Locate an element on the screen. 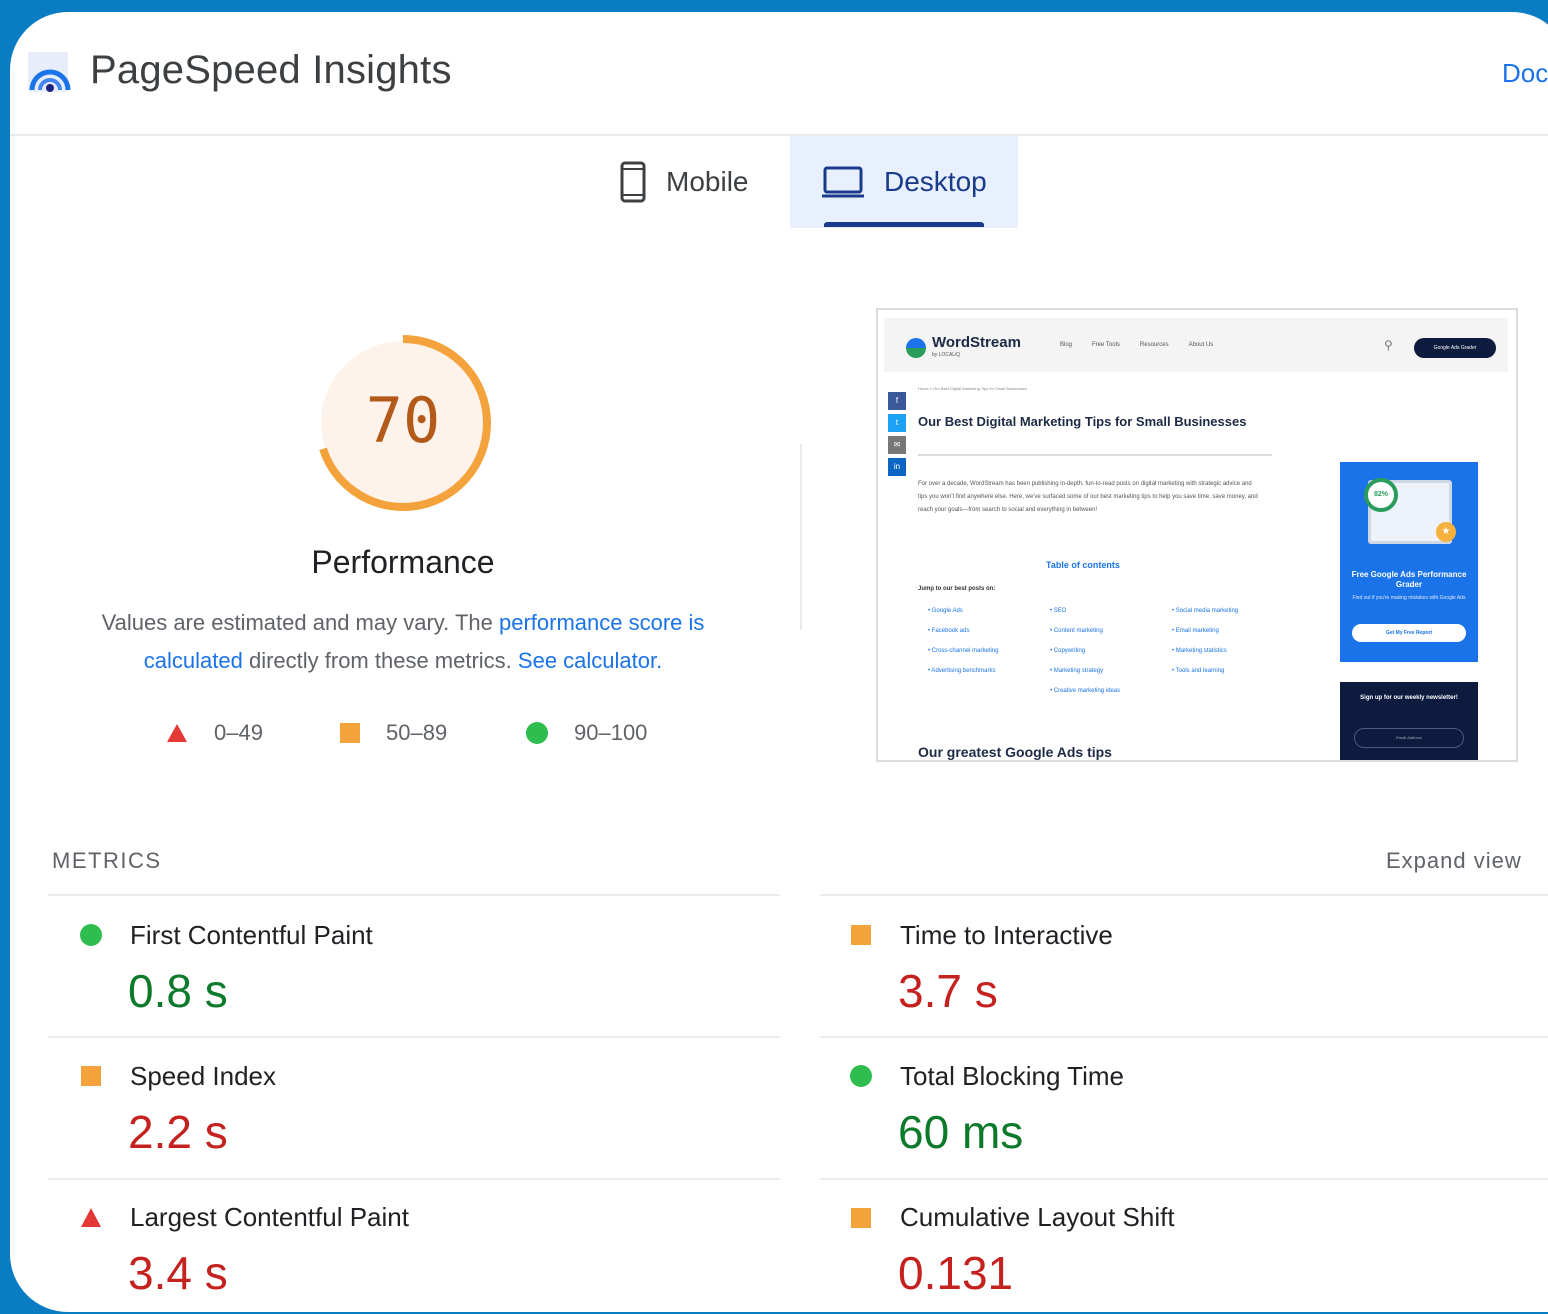 The width and height of the screenshot is (1548, 1314). screenshot-tips-heading: Our greatest Google Ads tips is located at coordinates (1015, 752).